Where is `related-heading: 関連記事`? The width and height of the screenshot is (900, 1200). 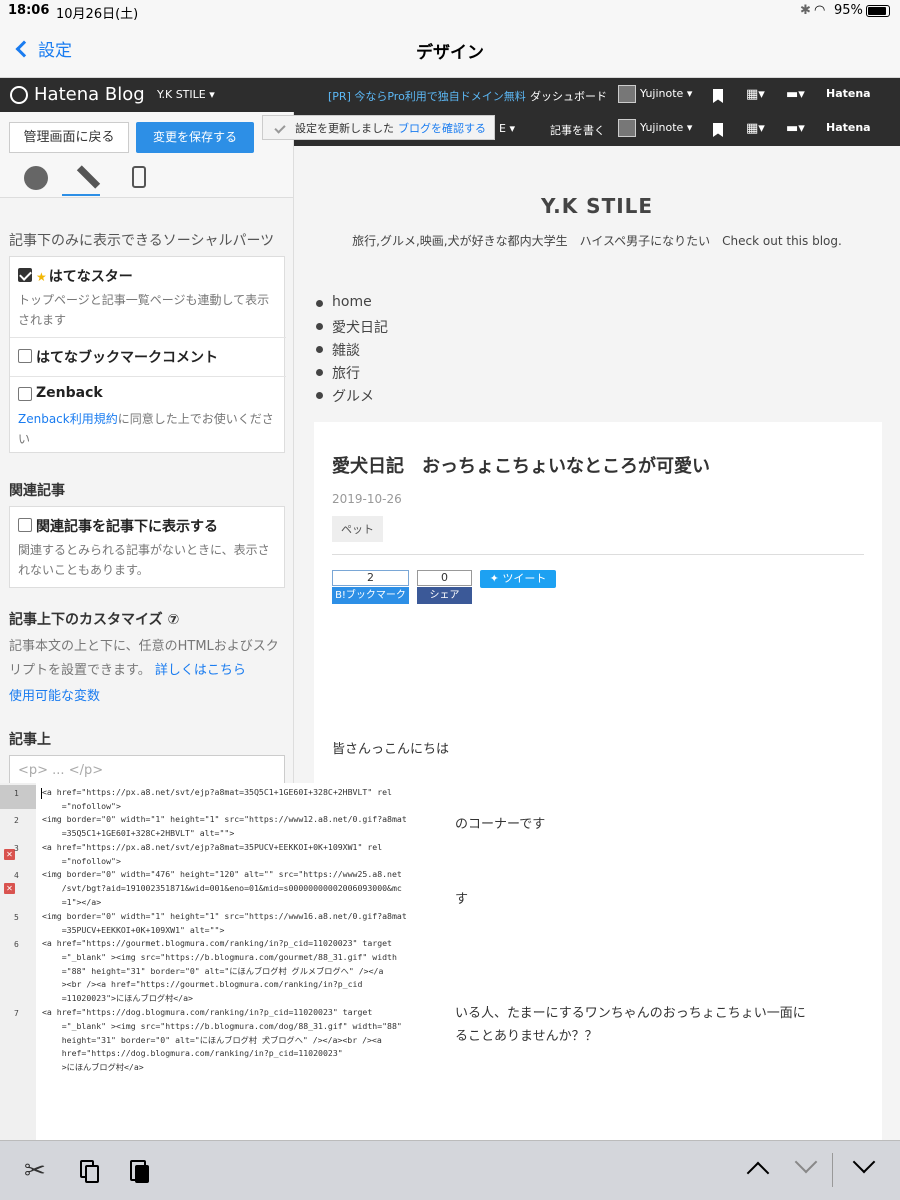 related-heading: 関連記事 is located at coordinates (37, 491).